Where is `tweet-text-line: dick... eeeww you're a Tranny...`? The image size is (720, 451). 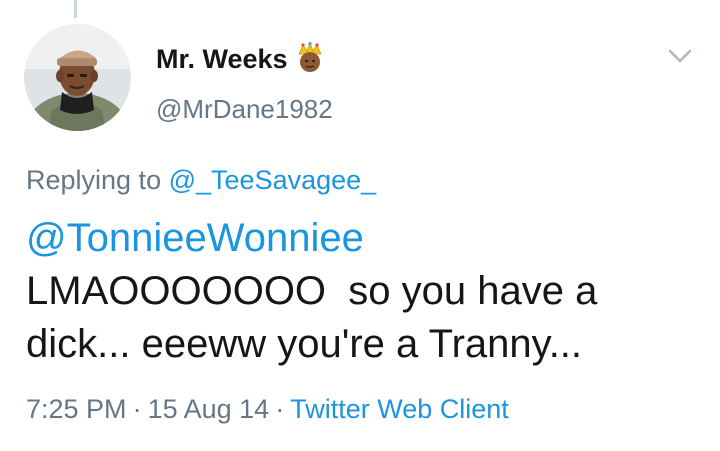 tweet-text-line: dick... eeeww you're a Tranny... is located at coordinates (304, 344).